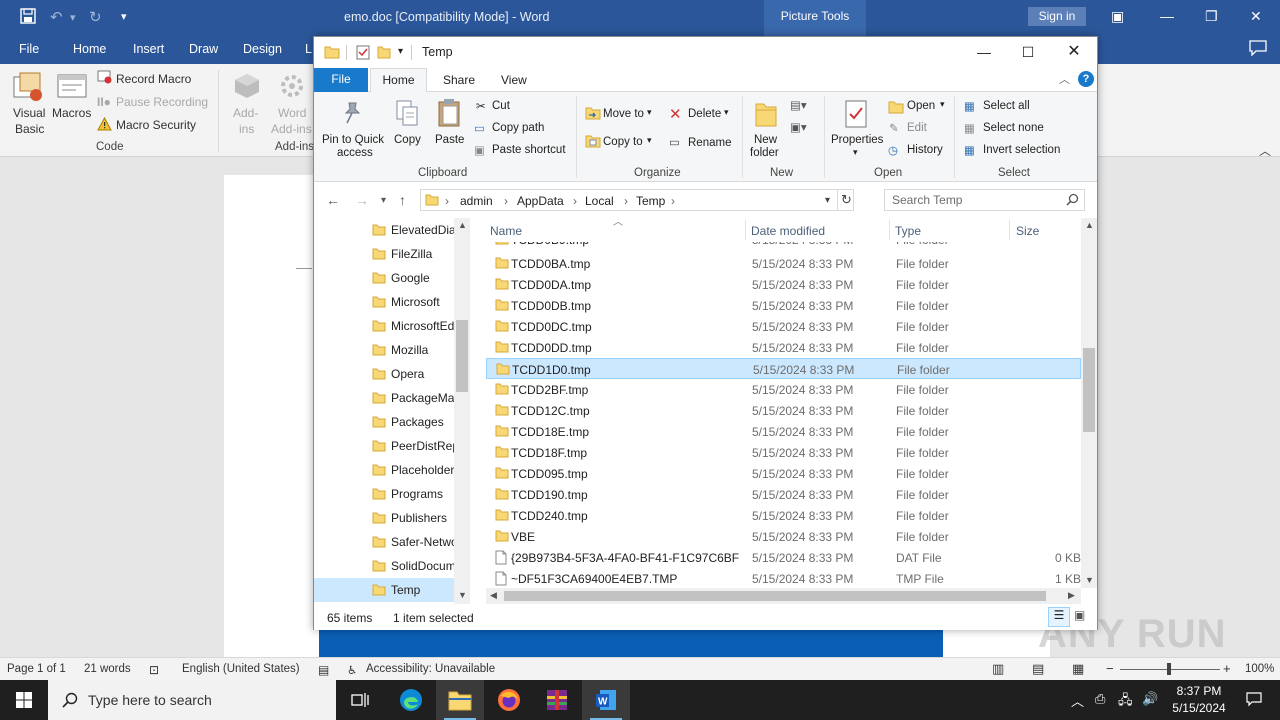 The height and width of the screenshot is (720, 1280). I want to click on explorer-minimize-icon: —, so click(984, 52).